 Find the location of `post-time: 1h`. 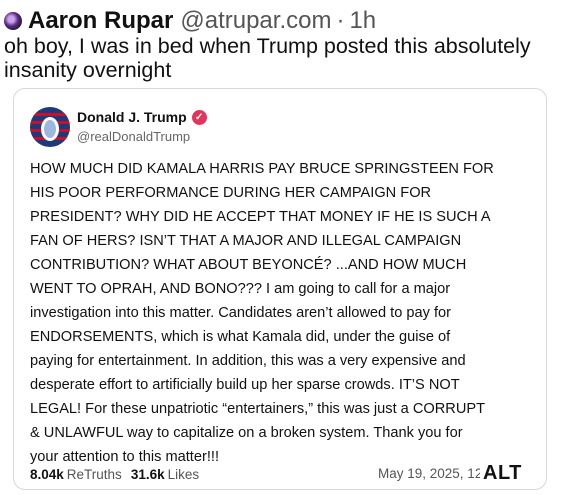

post-time: 1h is located at coordinates (362, 21).